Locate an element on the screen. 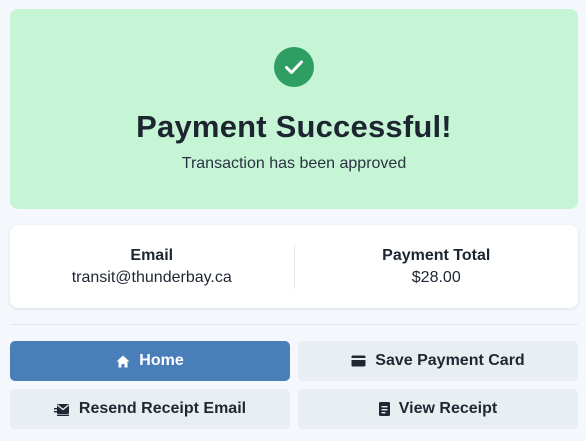 This screenshot has height=441, width=586. resend-receipt-email-button: Resend Receipt Email is located at coordinates (150, 409).